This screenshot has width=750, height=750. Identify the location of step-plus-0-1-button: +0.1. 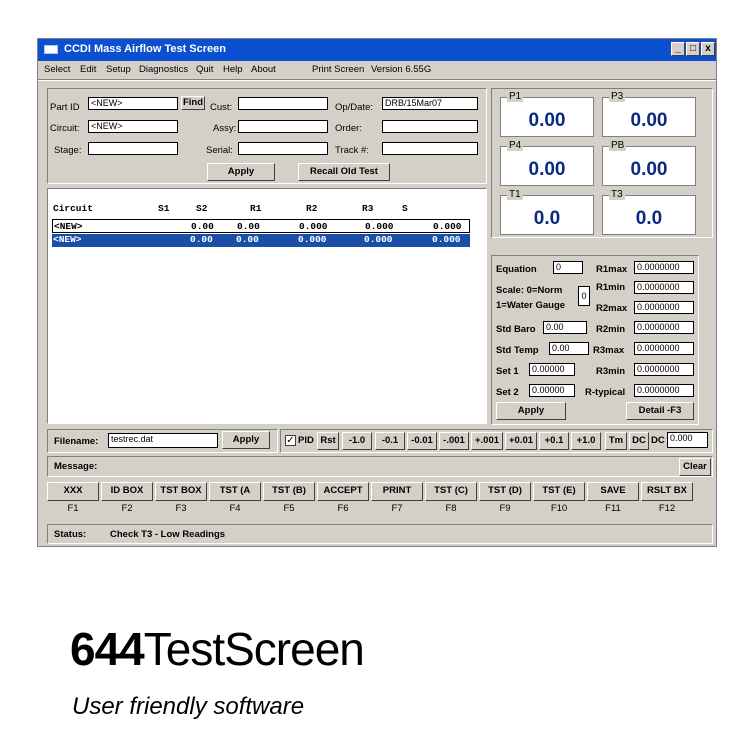
(554, 441).